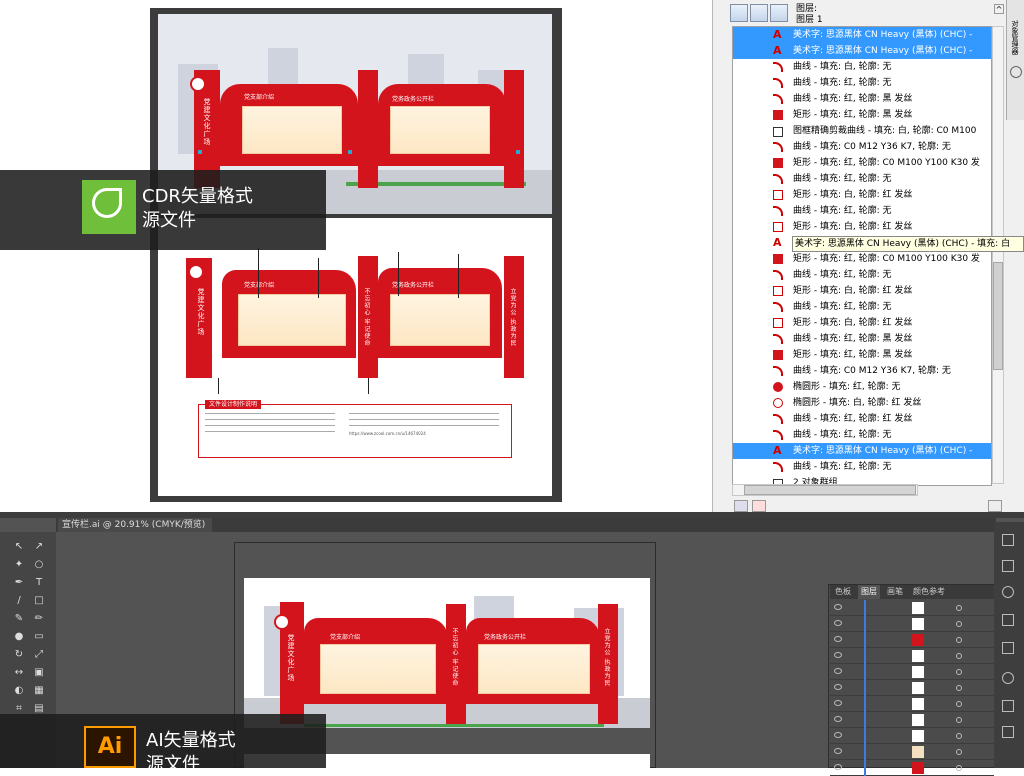 This screenshot has height=776, width=1024. What do you see at coordinates (39, 691) in the screenshot?
I see `perspective-grid-tool-icon: ▦` at bounding box center [39, 691].